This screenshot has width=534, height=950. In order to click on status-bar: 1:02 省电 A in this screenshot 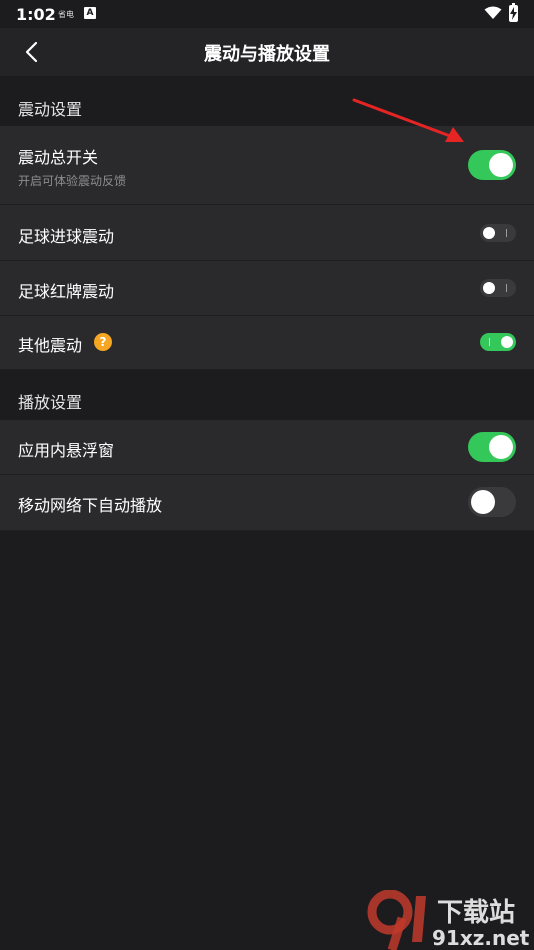, I will do `click(267, 14)`.